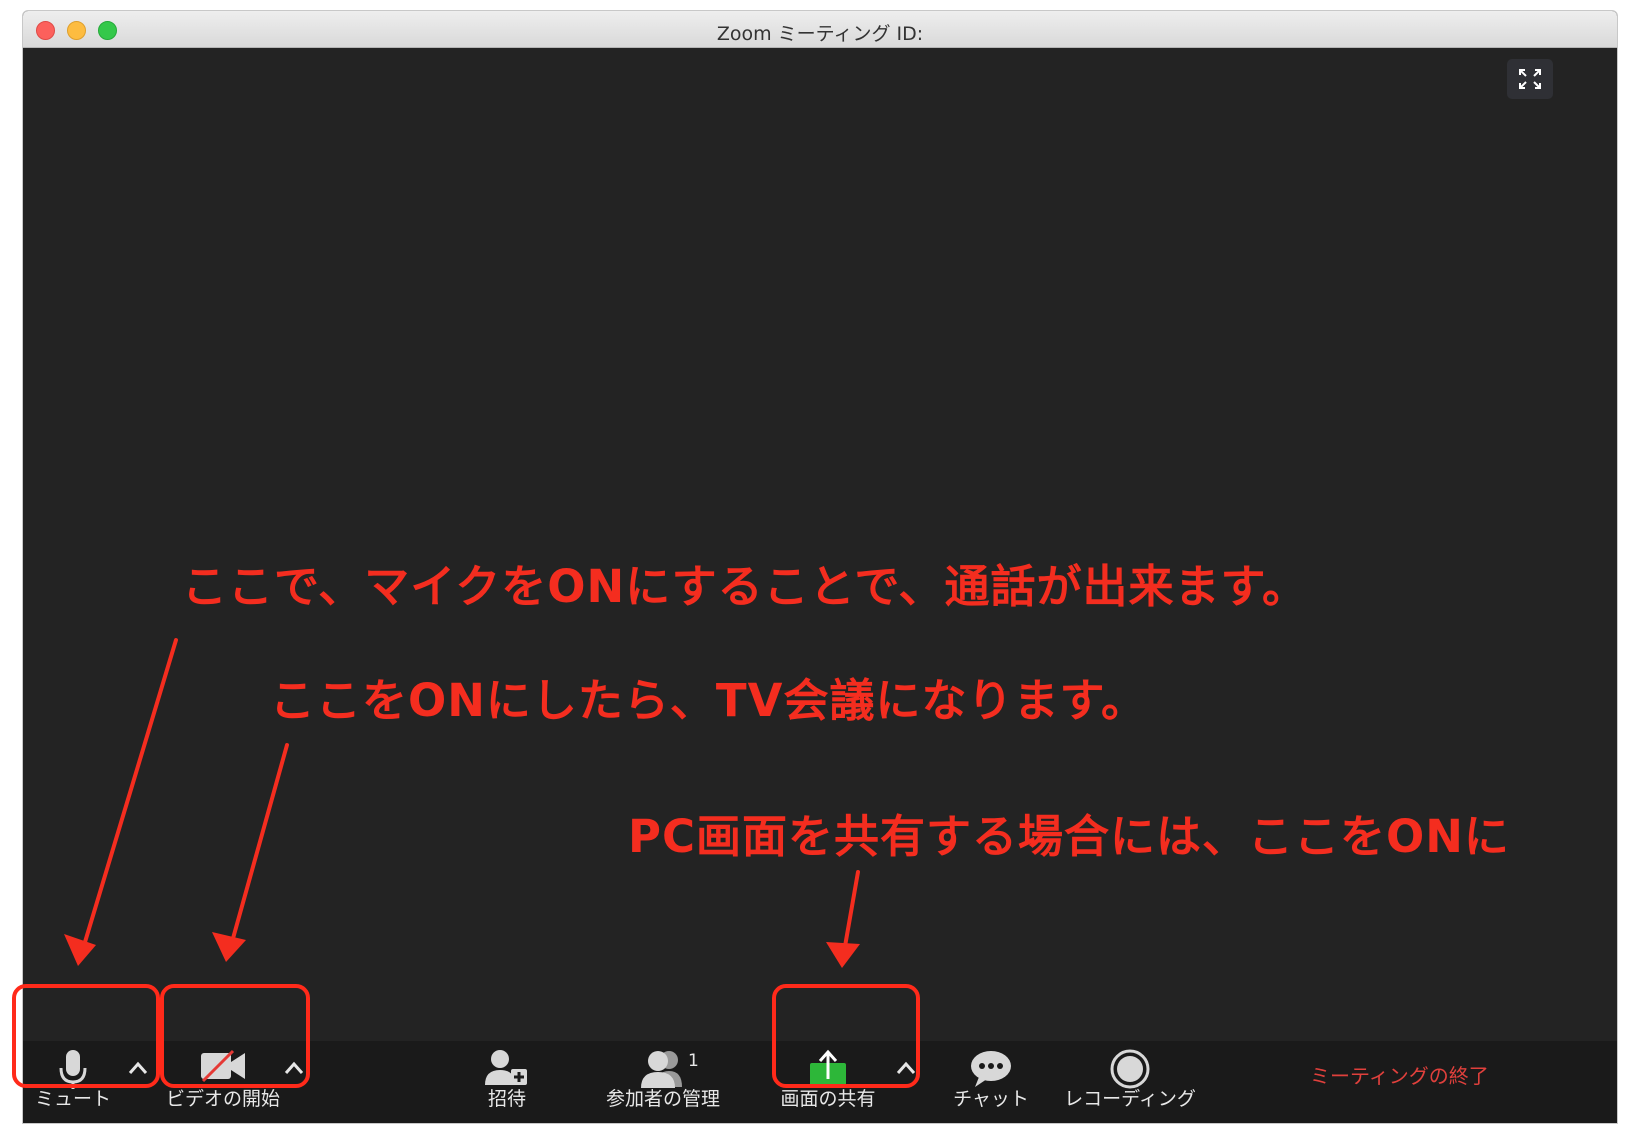 This screenshot has width=1628, height=1138. I want to click on share-highlight-box, so click(846, 1036).